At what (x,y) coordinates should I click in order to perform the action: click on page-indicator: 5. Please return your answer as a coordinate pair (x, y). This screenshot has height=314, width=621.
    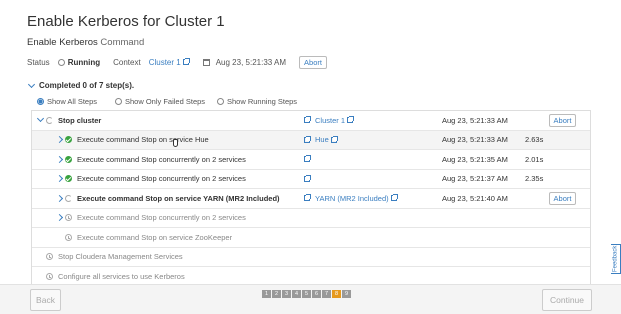
    Looking at the image, I should click on (306, 294).